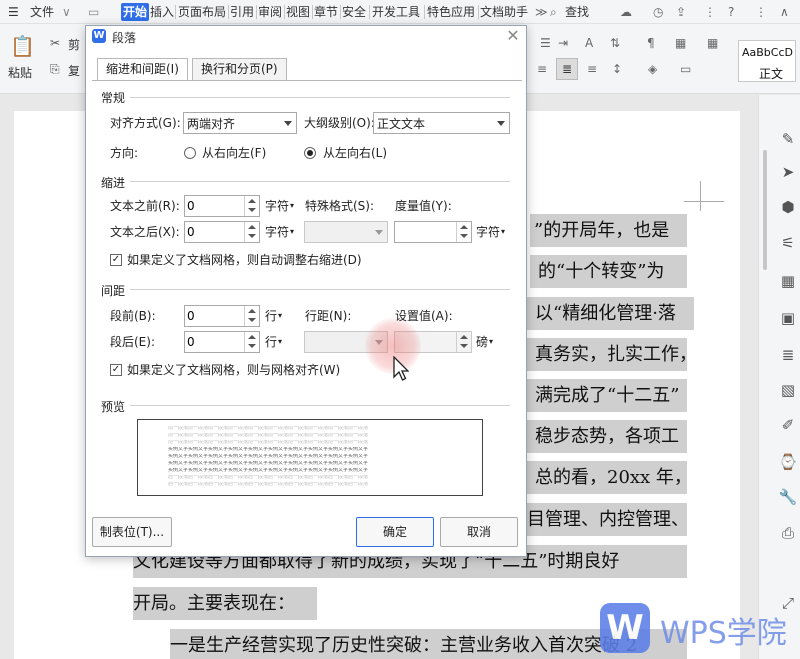 The image size is (800, 659). I want to click on spacing-after-unit: 行, so click(271, 342).